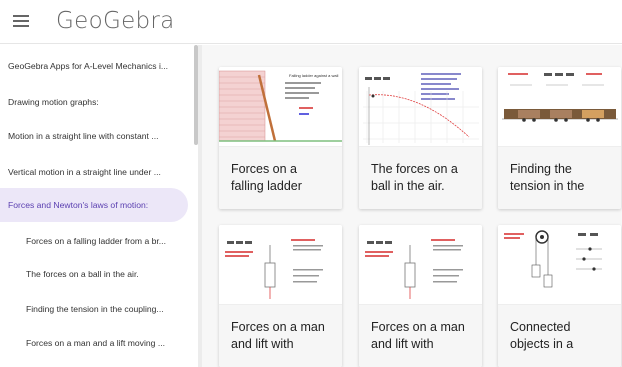  I want to click on card-title: The forces on a ball in the air., so click(420, 178).